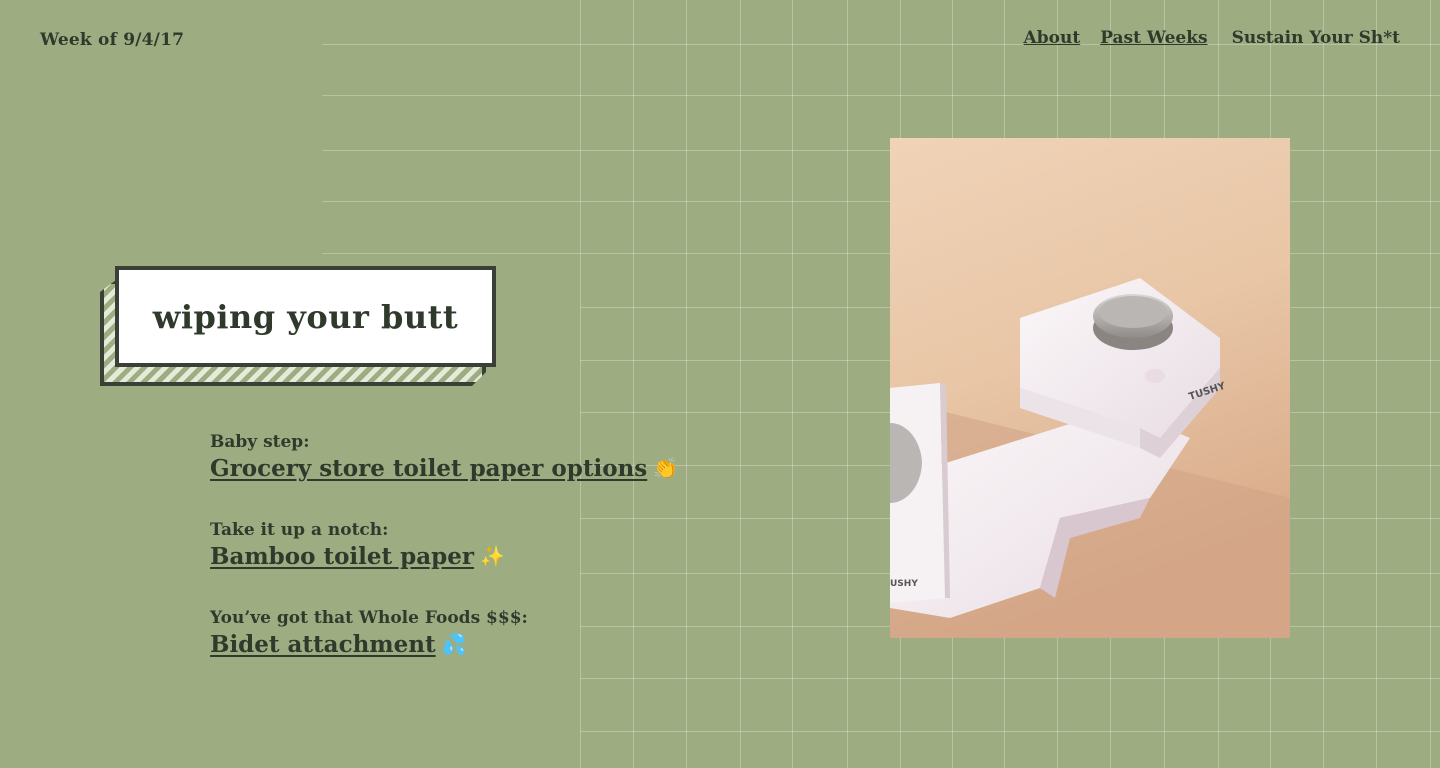 This screenshot has height=768, width=1440. What do you see at coordinates (112, 40) in the screenshot?
I see `week-label: Week of 9/4/17` at bounding box center [112, 40].